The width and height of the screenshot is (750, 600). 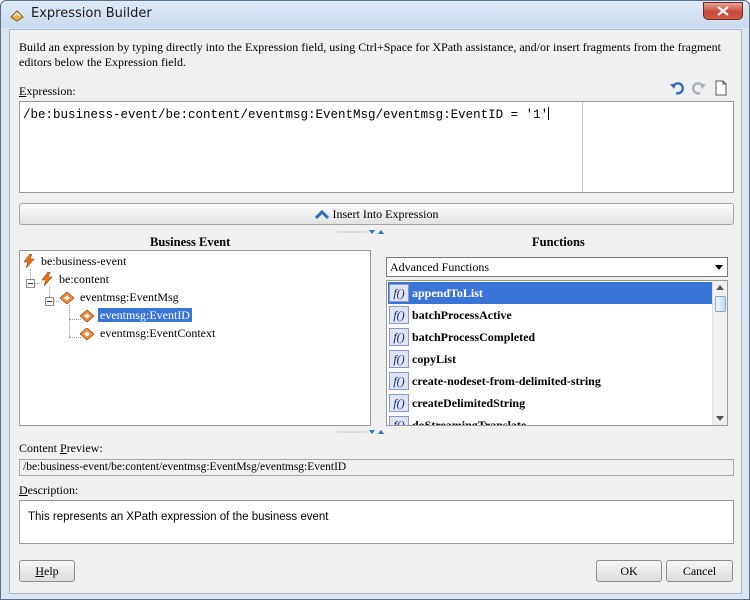 What do you see at coordinates (47, 91) in the screenshot?
I see `expression-label: Expression:` at bounding box center [47, 91].